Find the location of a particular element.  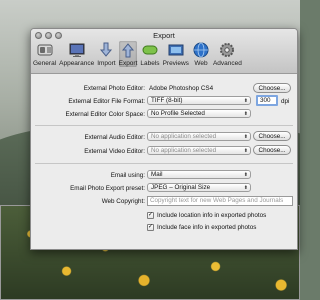

tab-advanced: Advanced is located at coordinates (227, 54).